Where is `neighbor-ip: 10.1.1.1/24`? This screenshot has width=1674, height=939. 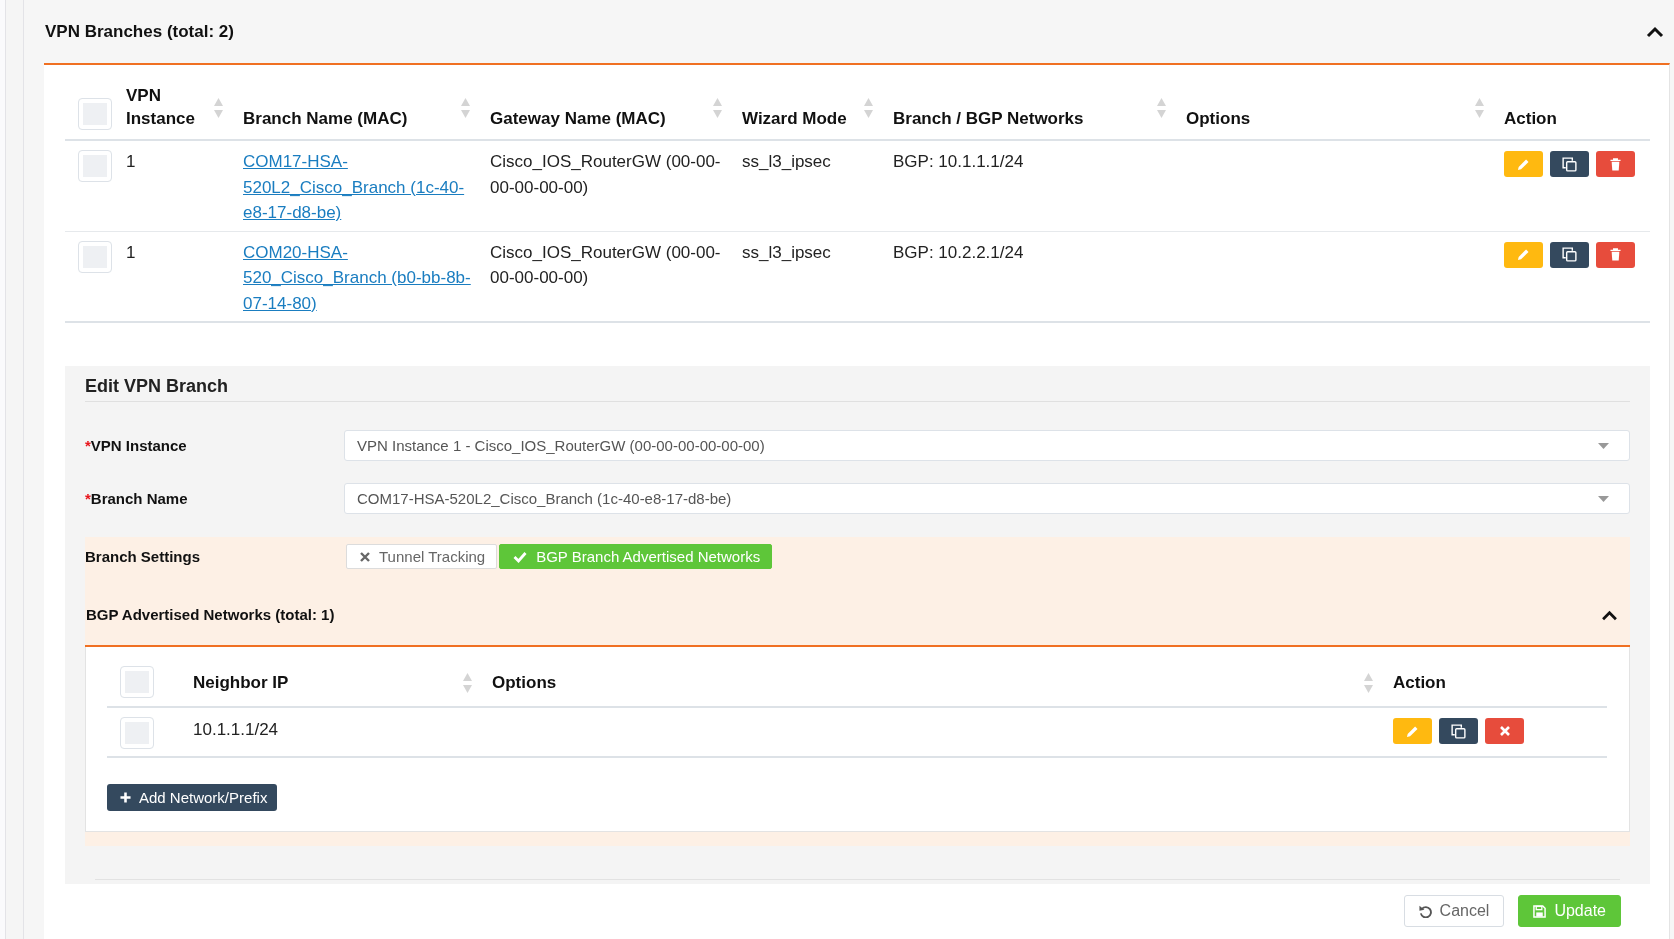 neighbor-ip: 10.1.1.1/24 is located at coordinates (236, 729).